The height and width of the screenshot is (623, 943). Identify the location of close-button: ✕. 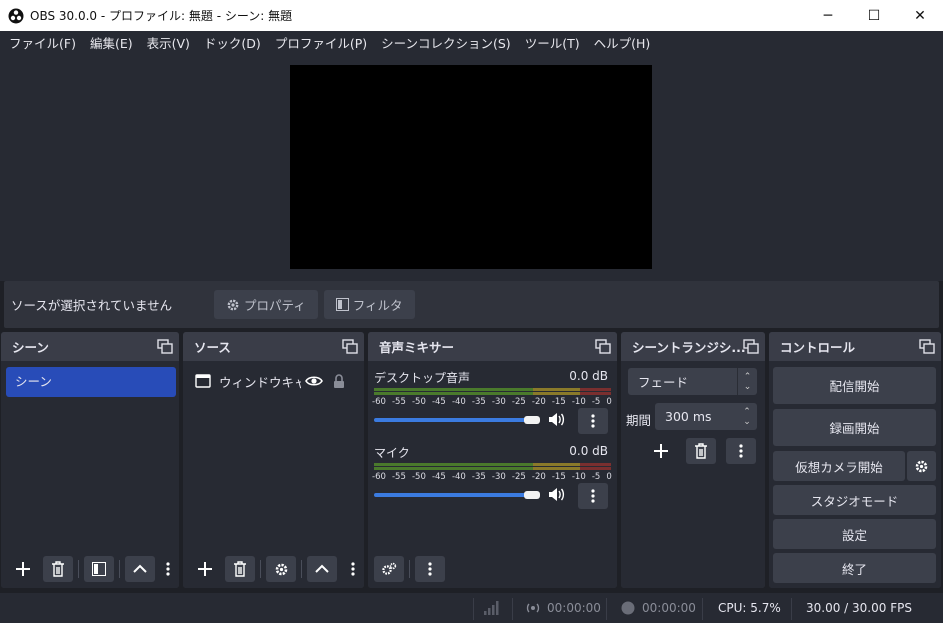
(920, 15).